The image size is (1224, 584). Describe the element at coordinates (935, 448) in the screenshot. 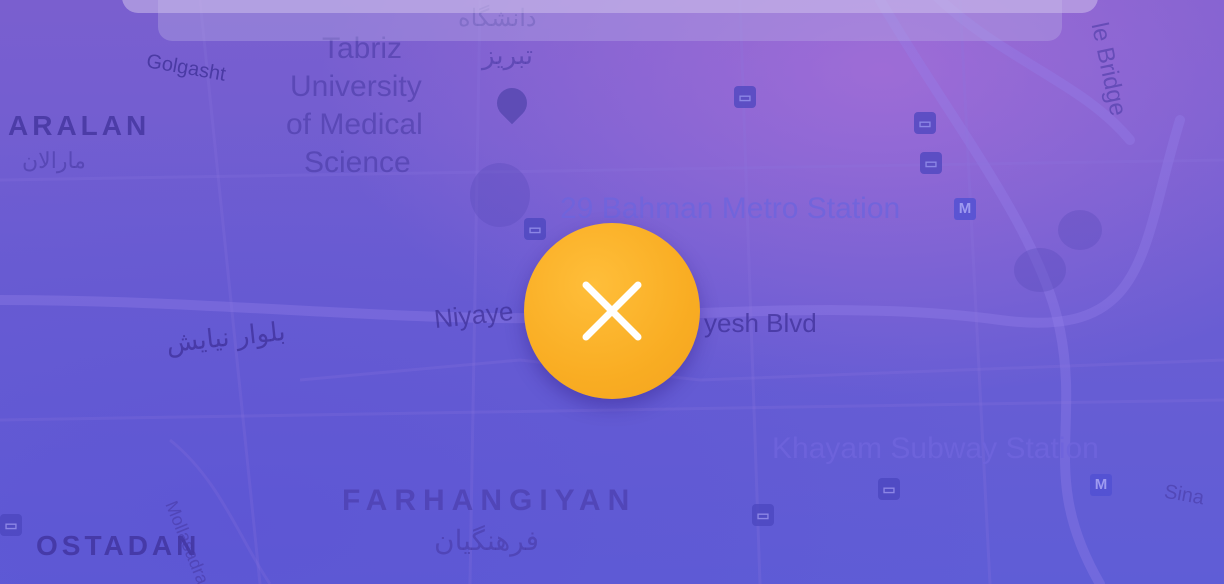

I see `map-label-khayam-station: Khayam Subway Station` at that location.